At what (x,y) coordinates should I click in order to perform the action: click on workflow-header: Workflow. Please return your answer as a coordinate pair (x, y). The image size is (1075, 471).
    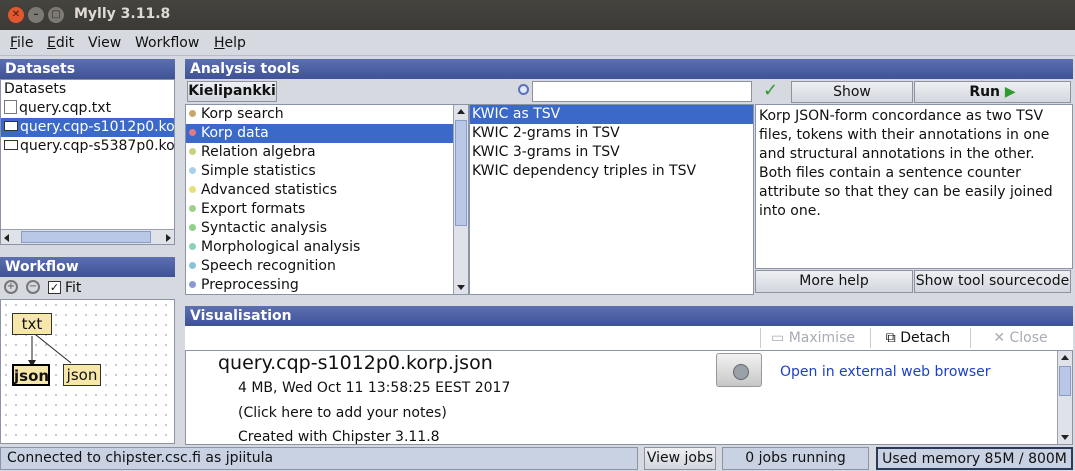
    Looking at the image, I should click on (87, 267).